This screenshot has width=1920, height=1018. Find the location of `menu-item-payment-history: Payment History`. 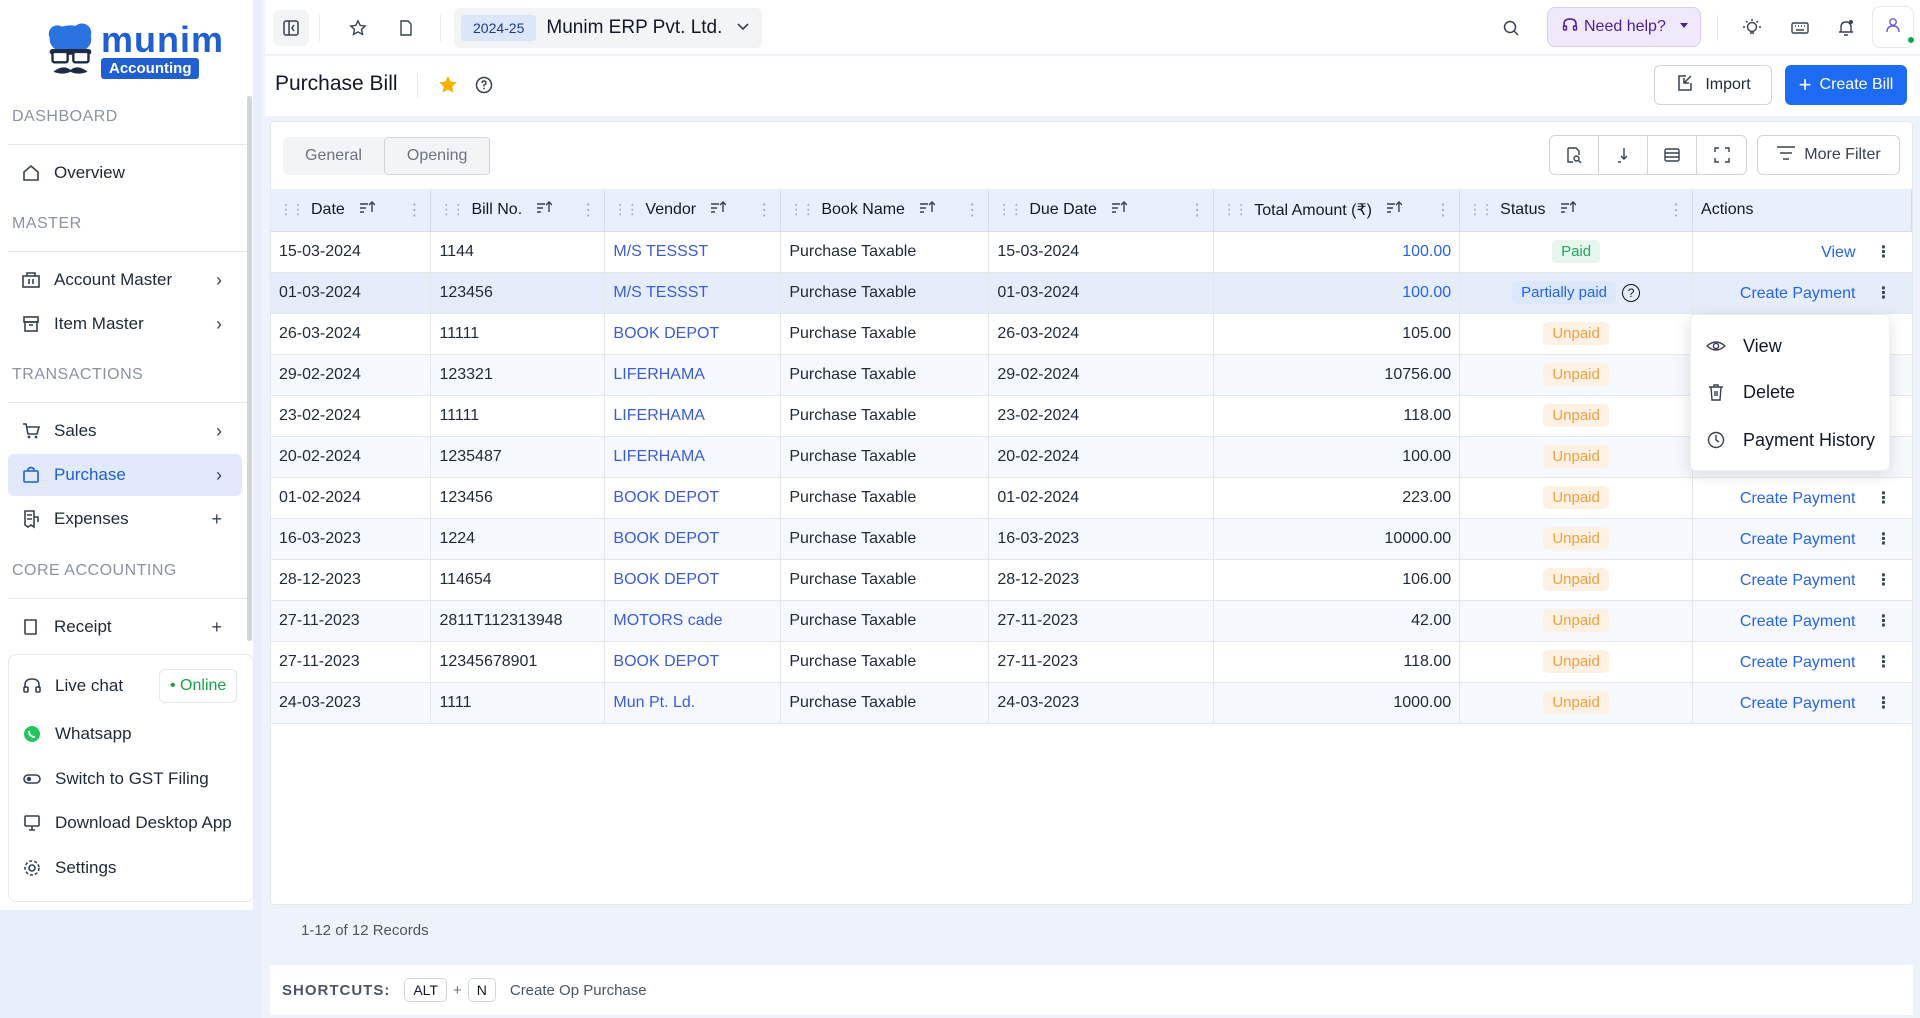

menu-item-payment-history: Payment History is located at coordinates (1790, 440).